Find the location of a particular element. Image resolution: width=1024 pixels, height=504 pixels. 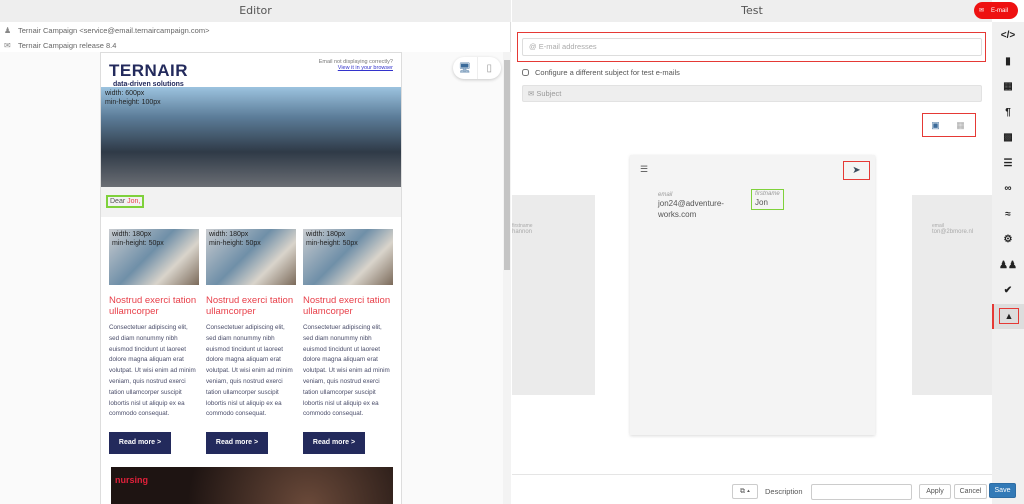

paper-plane-icon: ➤ is located at coordinates (856, 170).